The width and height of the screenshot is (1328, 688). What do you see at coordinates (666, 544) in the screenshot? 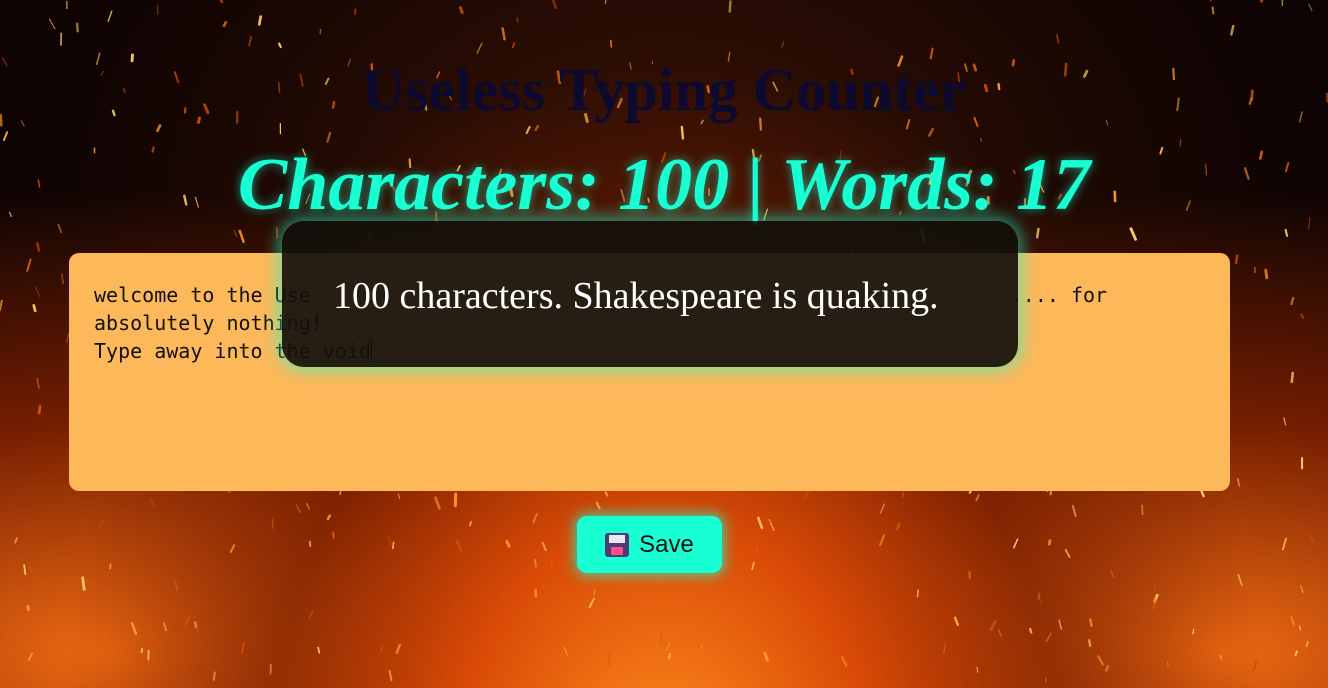
I see `save-button-label: Save` at bounding box center [666, 544].